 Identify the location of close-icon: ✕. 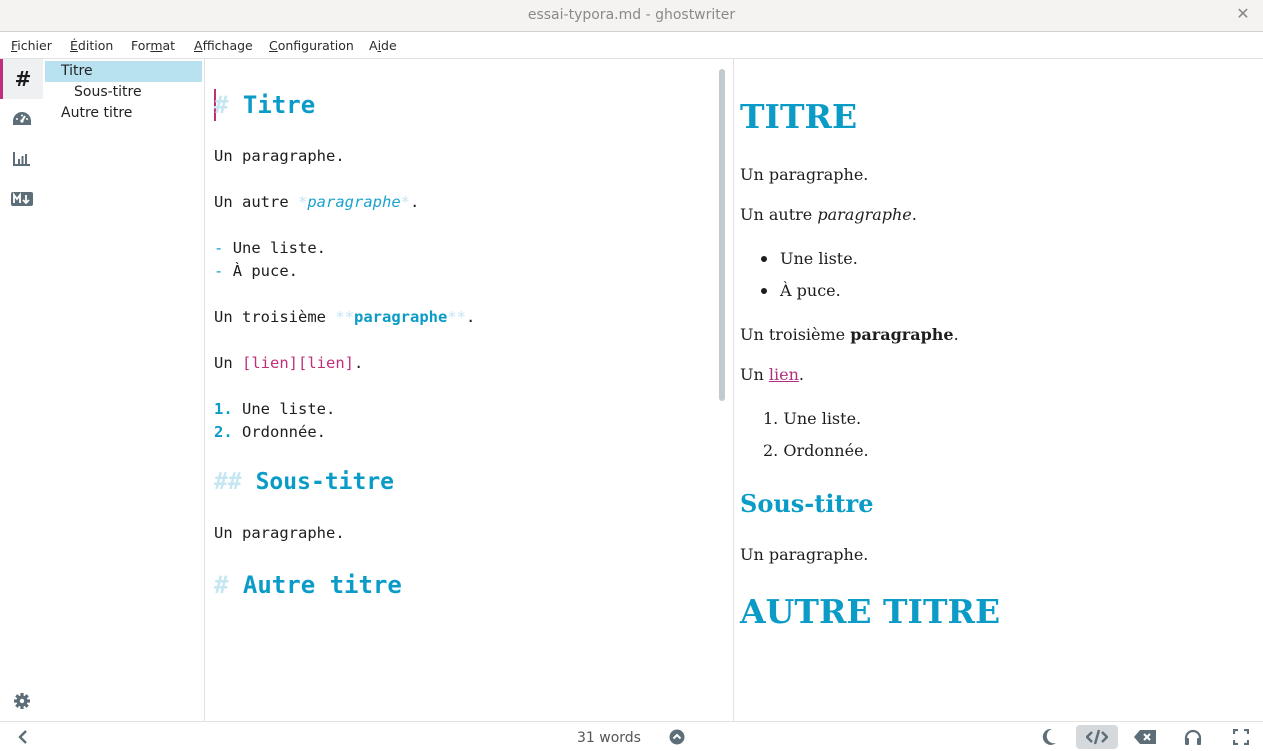
(1243, 14).